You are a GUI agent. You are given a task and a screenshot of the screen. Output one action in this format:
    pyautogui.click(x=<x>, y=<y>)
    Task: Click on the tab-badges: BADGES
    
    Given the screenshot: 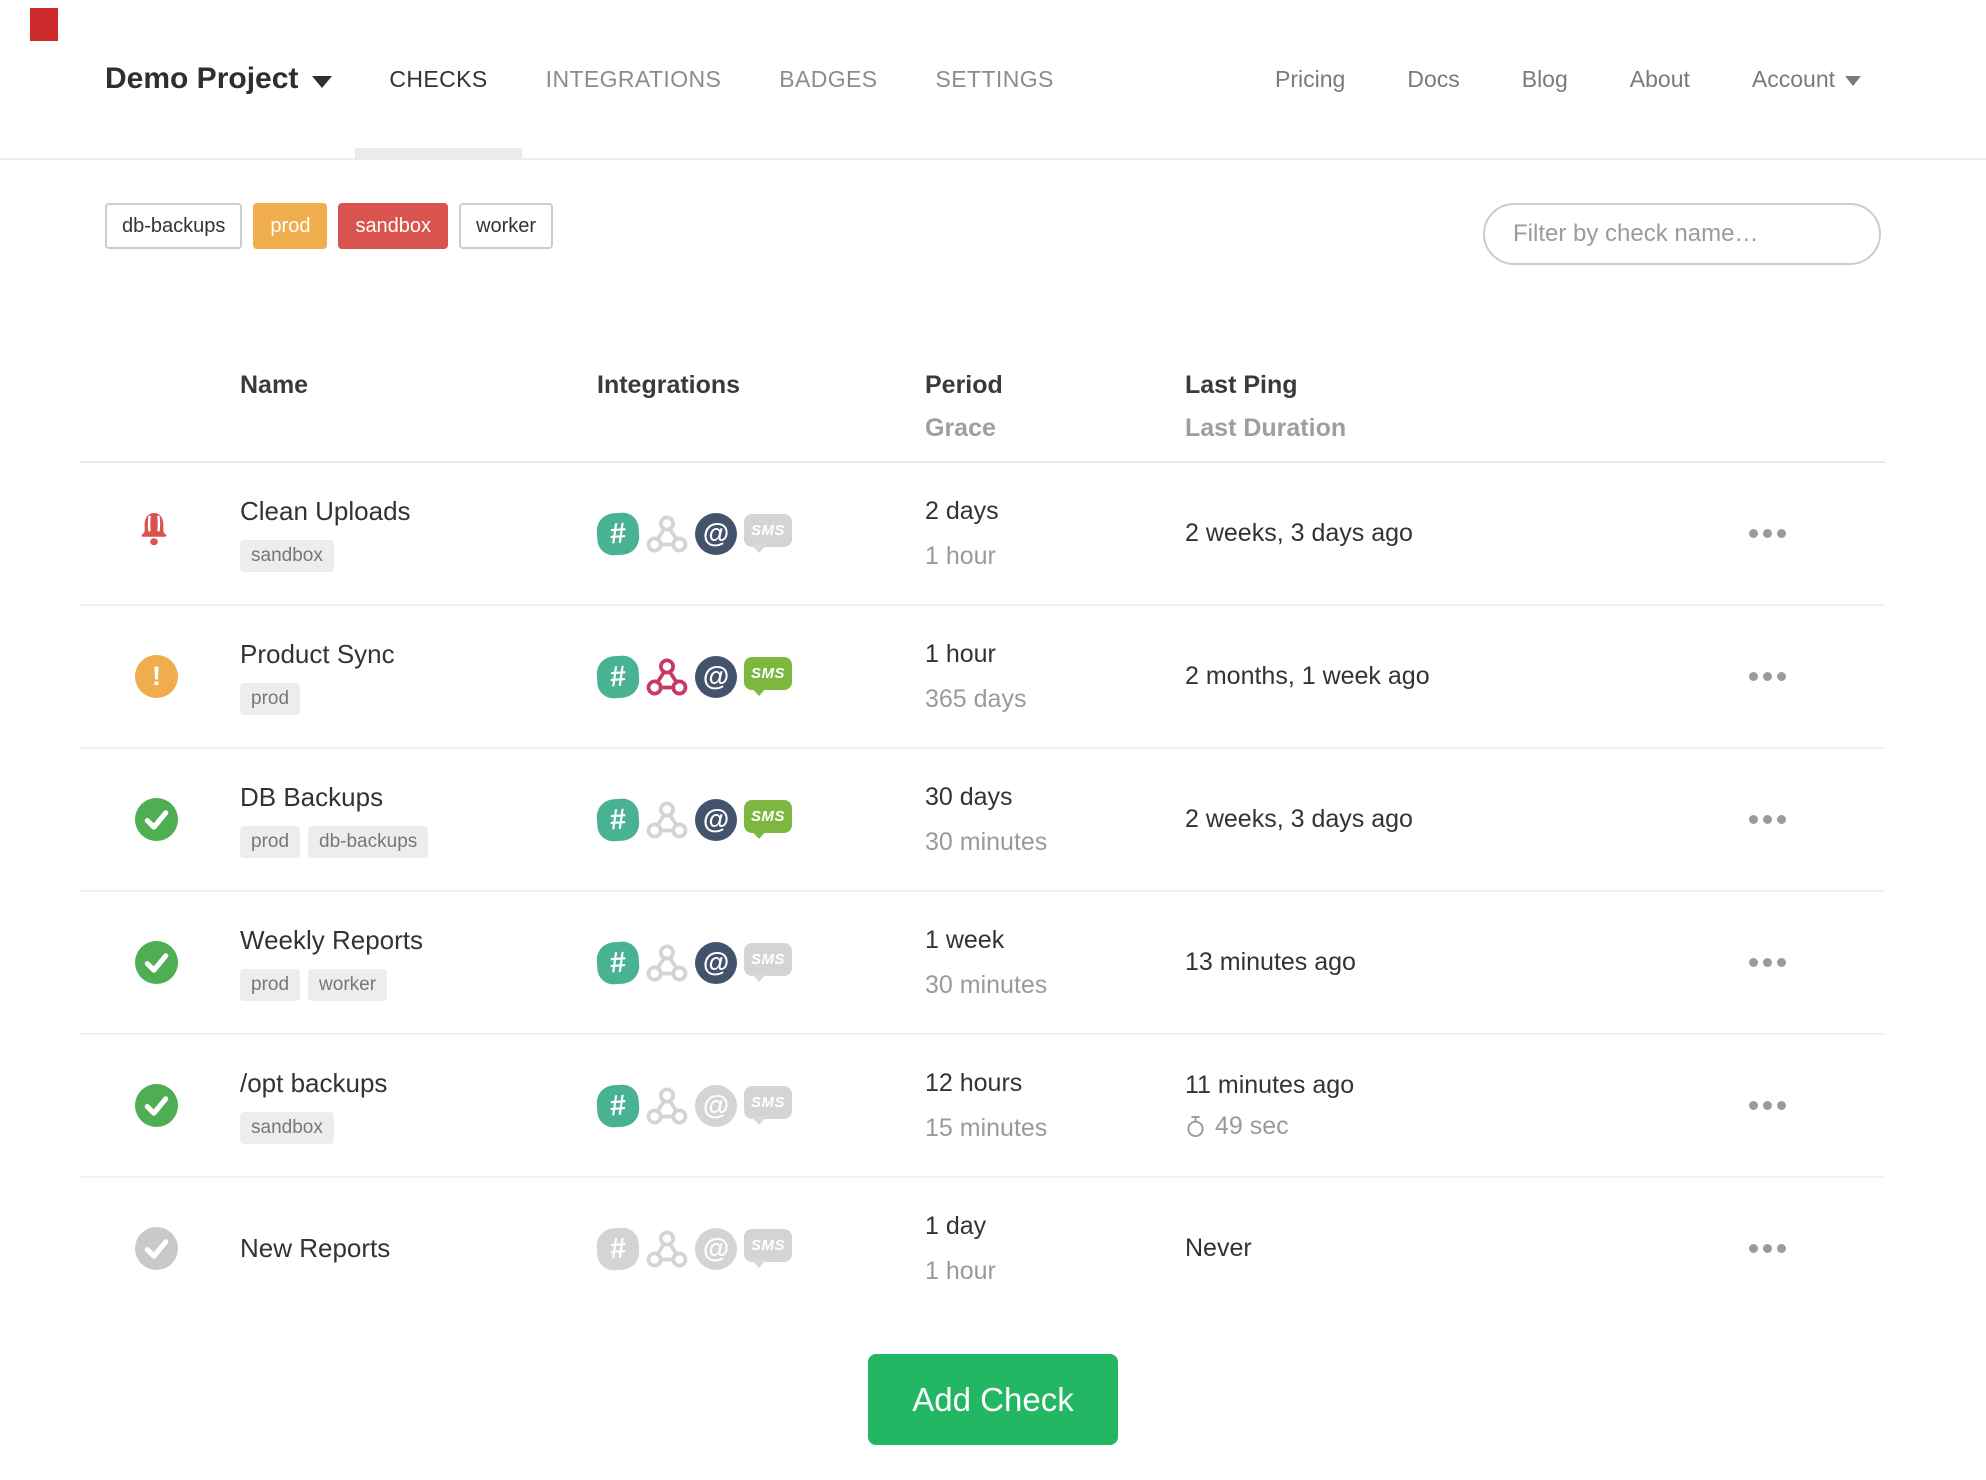 What is the action you would take?
    pyautogui.click(x=828, y=79)
    